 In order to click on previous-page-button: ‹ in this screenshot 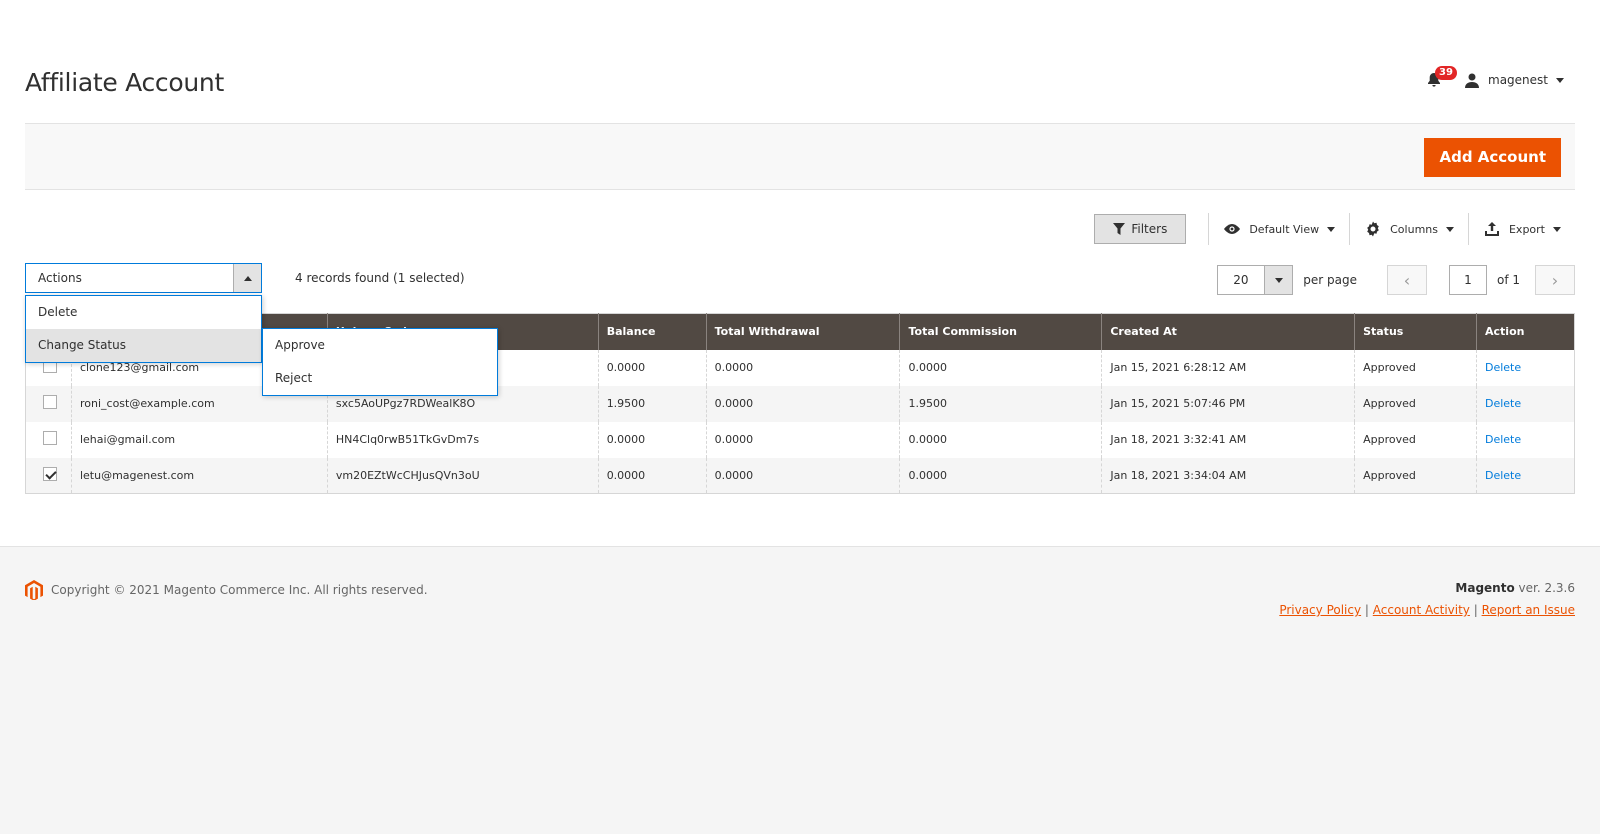, I will do `click(1406, 280)`.